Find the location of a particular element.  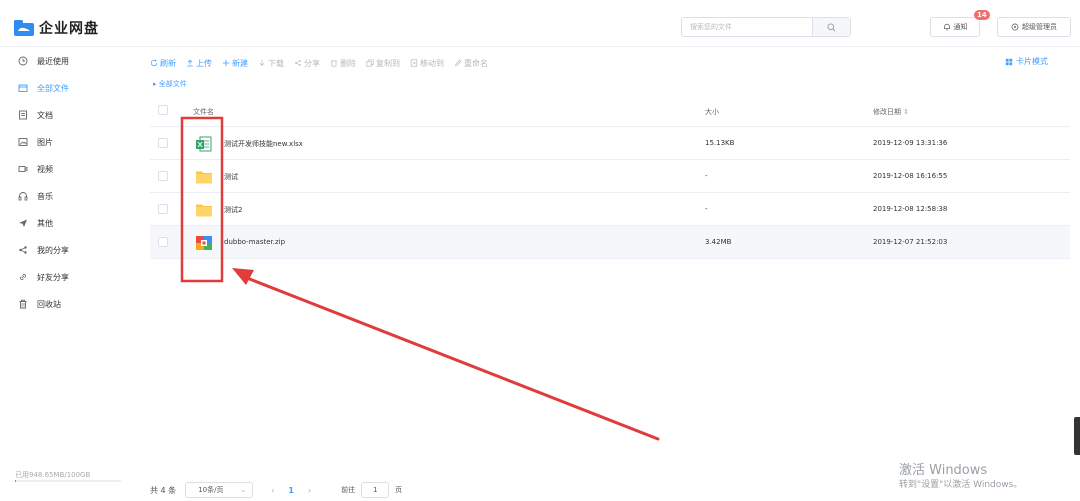

annotation-arrowhead is located at coordinates (243, 276).